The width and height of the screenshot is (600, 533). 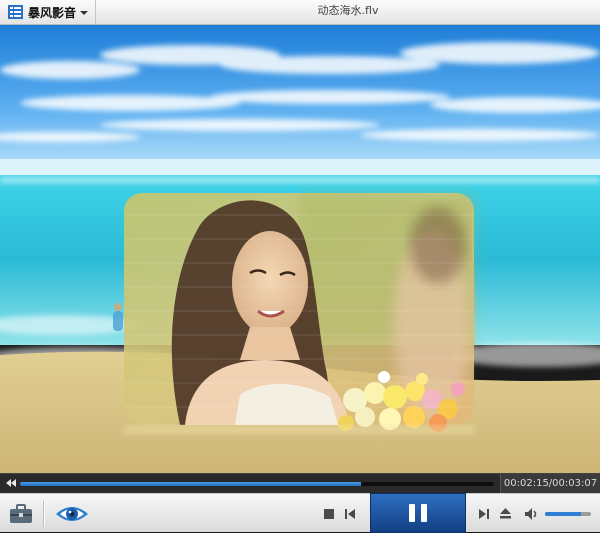 What do you see at coordinates (84, 13) in the screenshot?
I see `caret-down-icon` at bounding box center [84, 13].